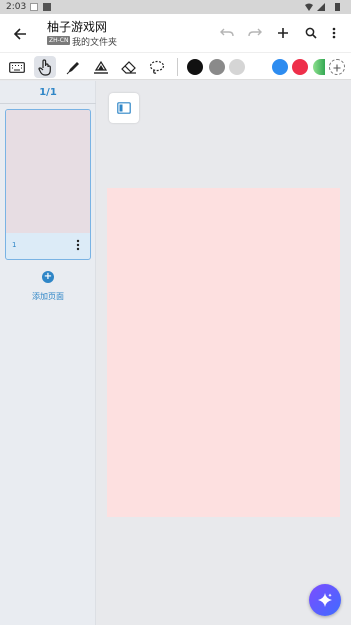  I want to click on toggle-sidebar-button, so click(124, 108).